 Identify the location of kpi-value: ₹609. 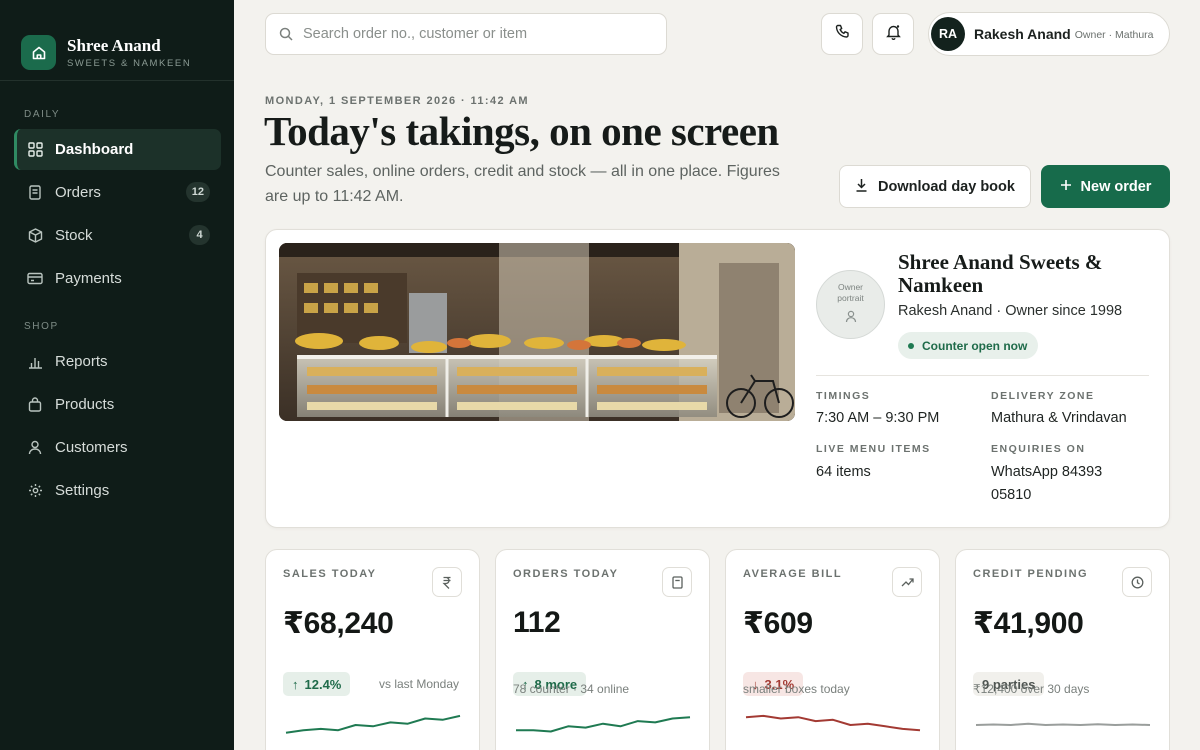
(778, 623).